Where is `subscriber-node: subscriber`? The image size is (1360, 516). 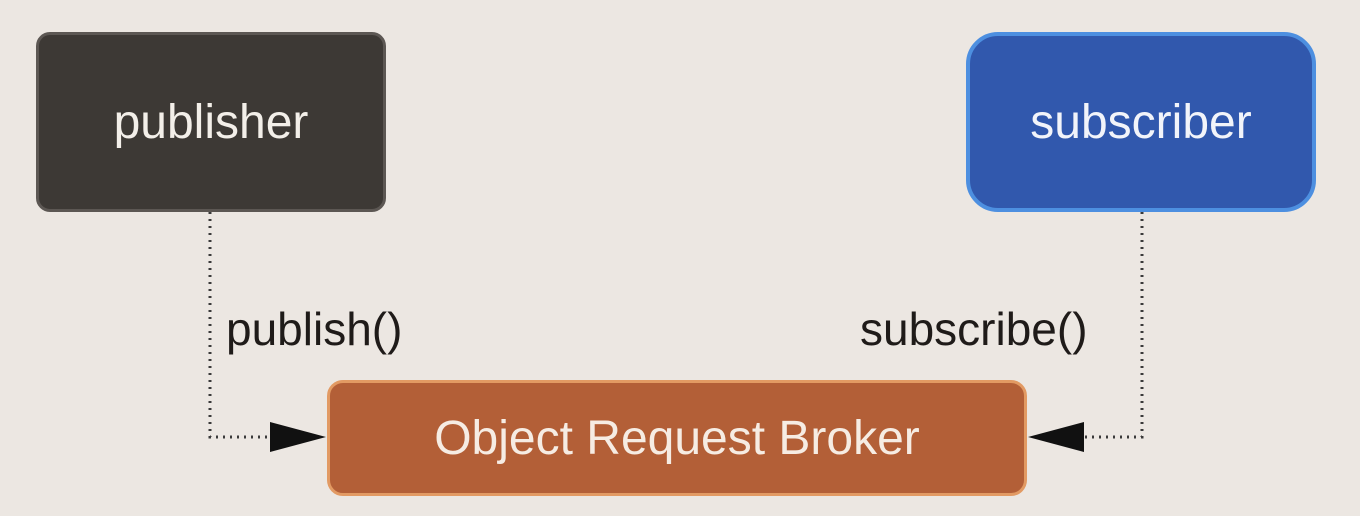 subscriber-node: subscriber is located at coordinates (1141, 122).